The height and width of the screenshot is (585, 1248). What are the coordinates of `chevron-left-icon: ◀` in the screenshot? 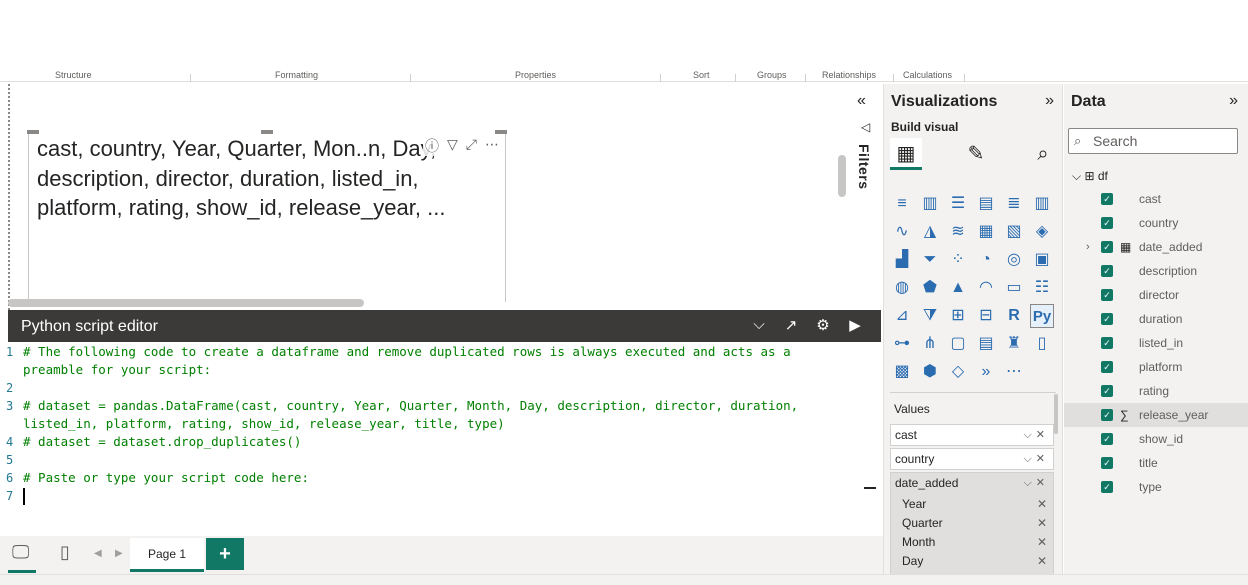 It's located at (98, 553).